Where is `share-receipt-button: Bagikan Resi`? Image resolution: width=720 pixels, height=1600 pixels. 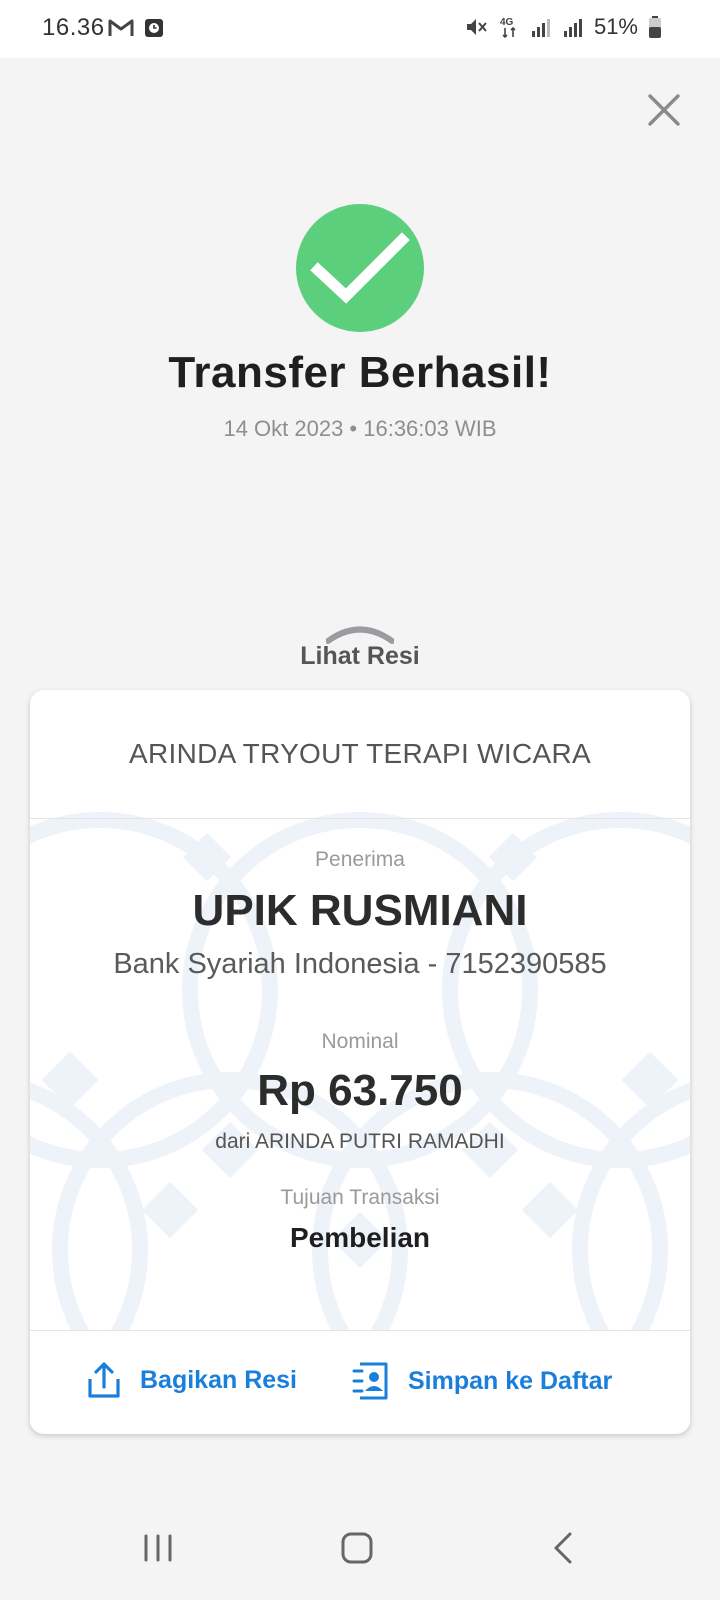
share-receipt-button: Bagikan Resi is located at coordinates (191, 1380).